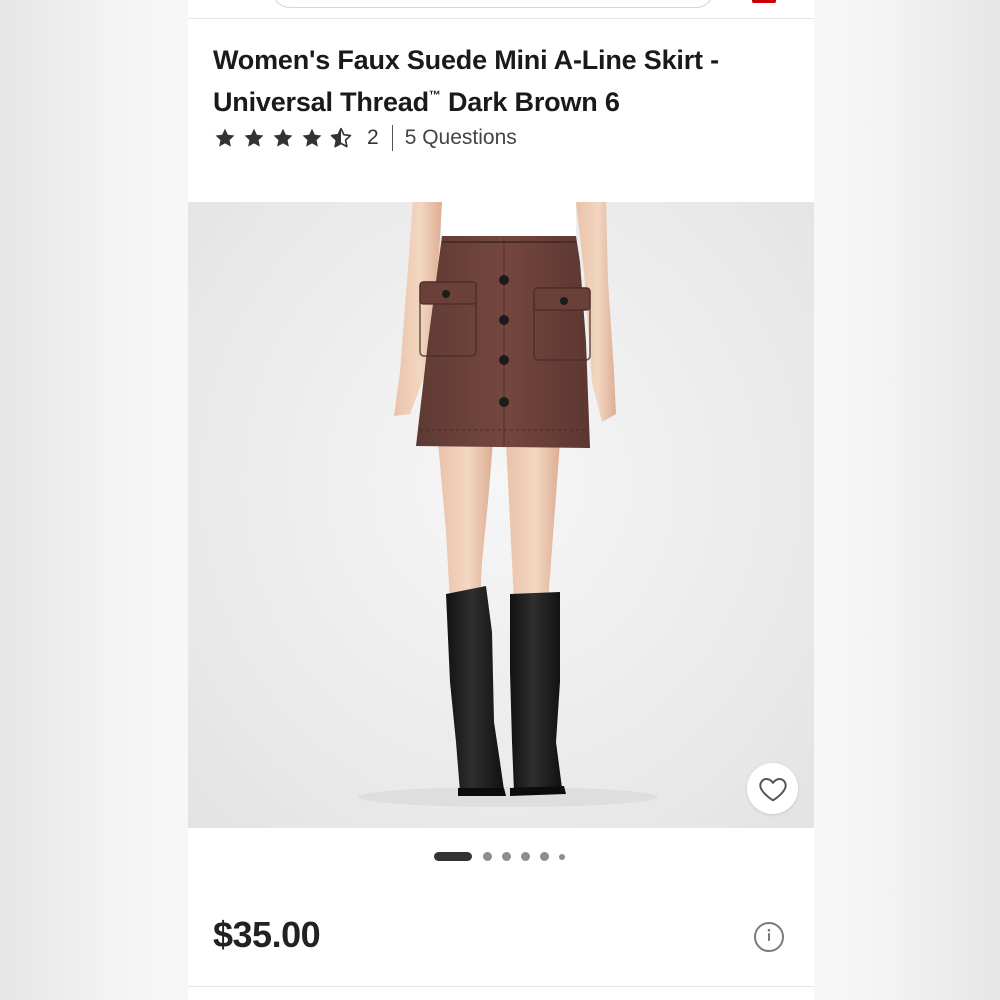 The width and height of the screenshot is (1000, 1000). Describe the element at coordinates (453, 856) in the screenshot. I see `carousel-dot-active` at that location.